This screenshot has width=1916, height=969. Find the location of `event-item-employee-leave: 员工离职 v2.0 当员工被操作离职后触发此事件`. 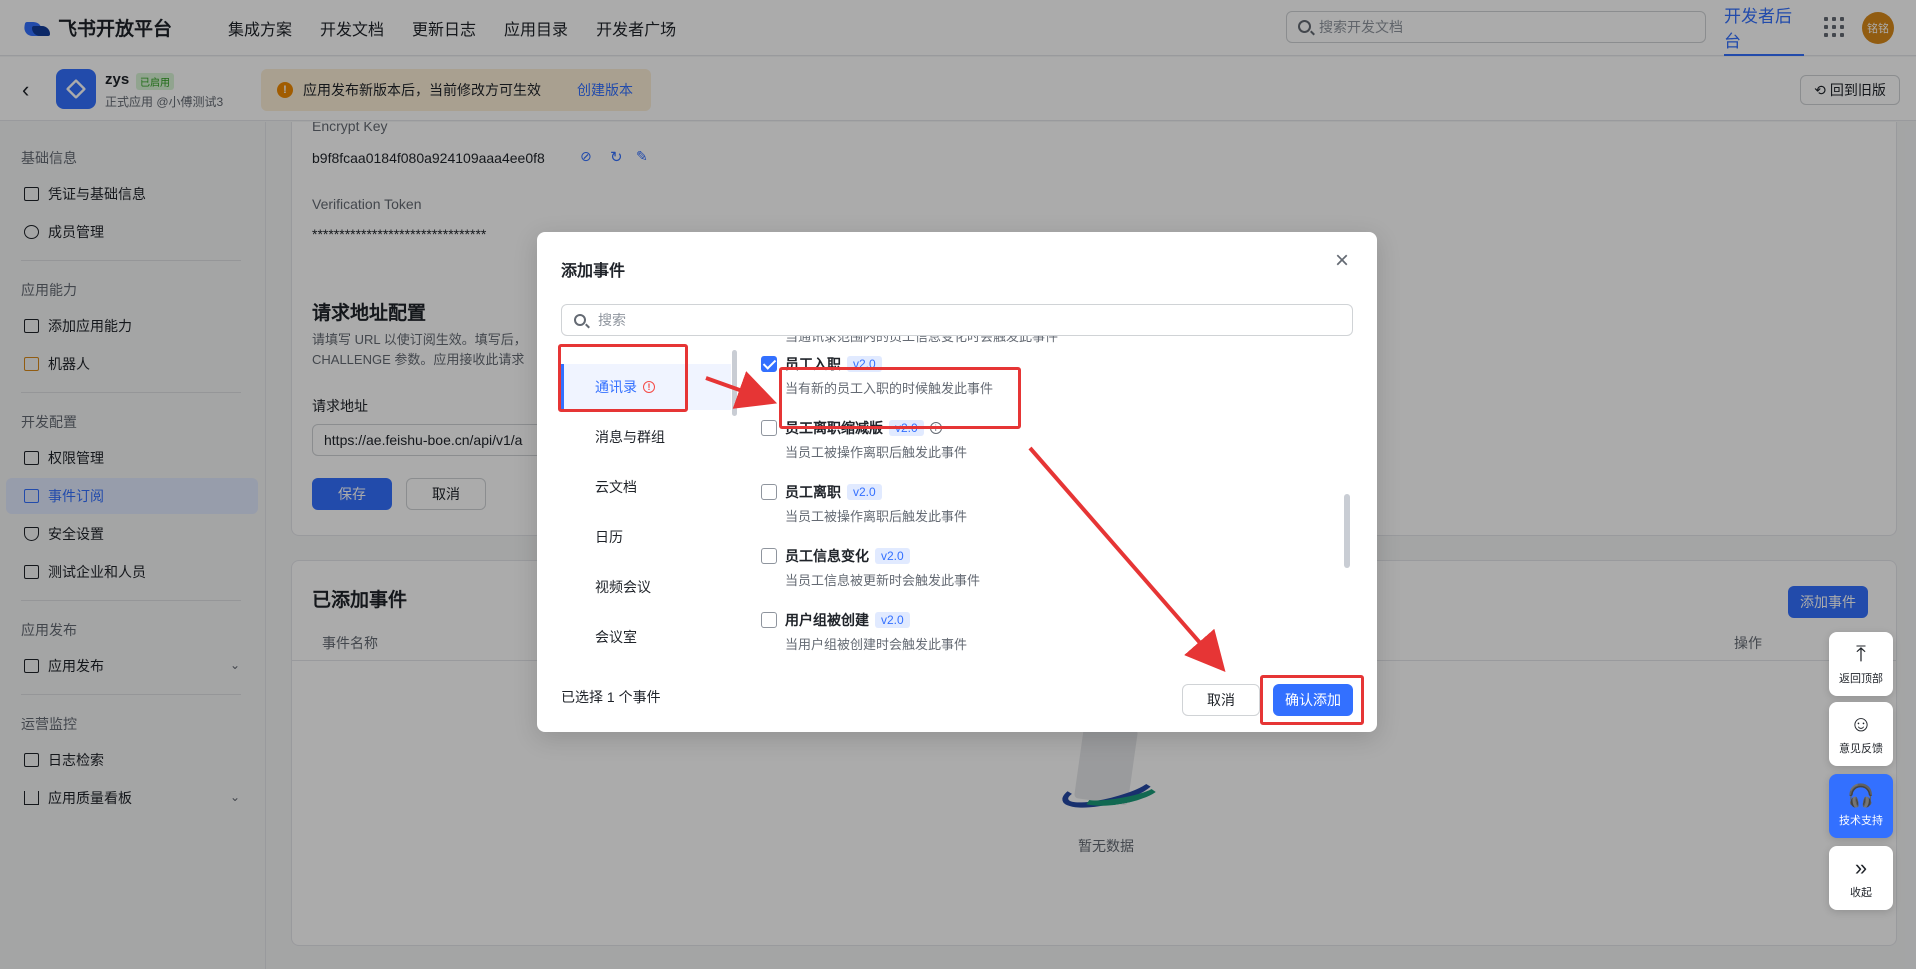

event-item-employee-leave: 员工离职 v2.0 当员工被操作离职后触发此事件 is located at coordinates (1041, 504).